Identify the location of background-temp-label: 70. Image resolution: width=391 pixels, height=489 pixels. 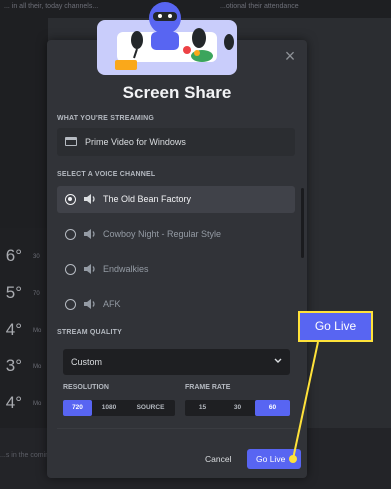
(36, 294).